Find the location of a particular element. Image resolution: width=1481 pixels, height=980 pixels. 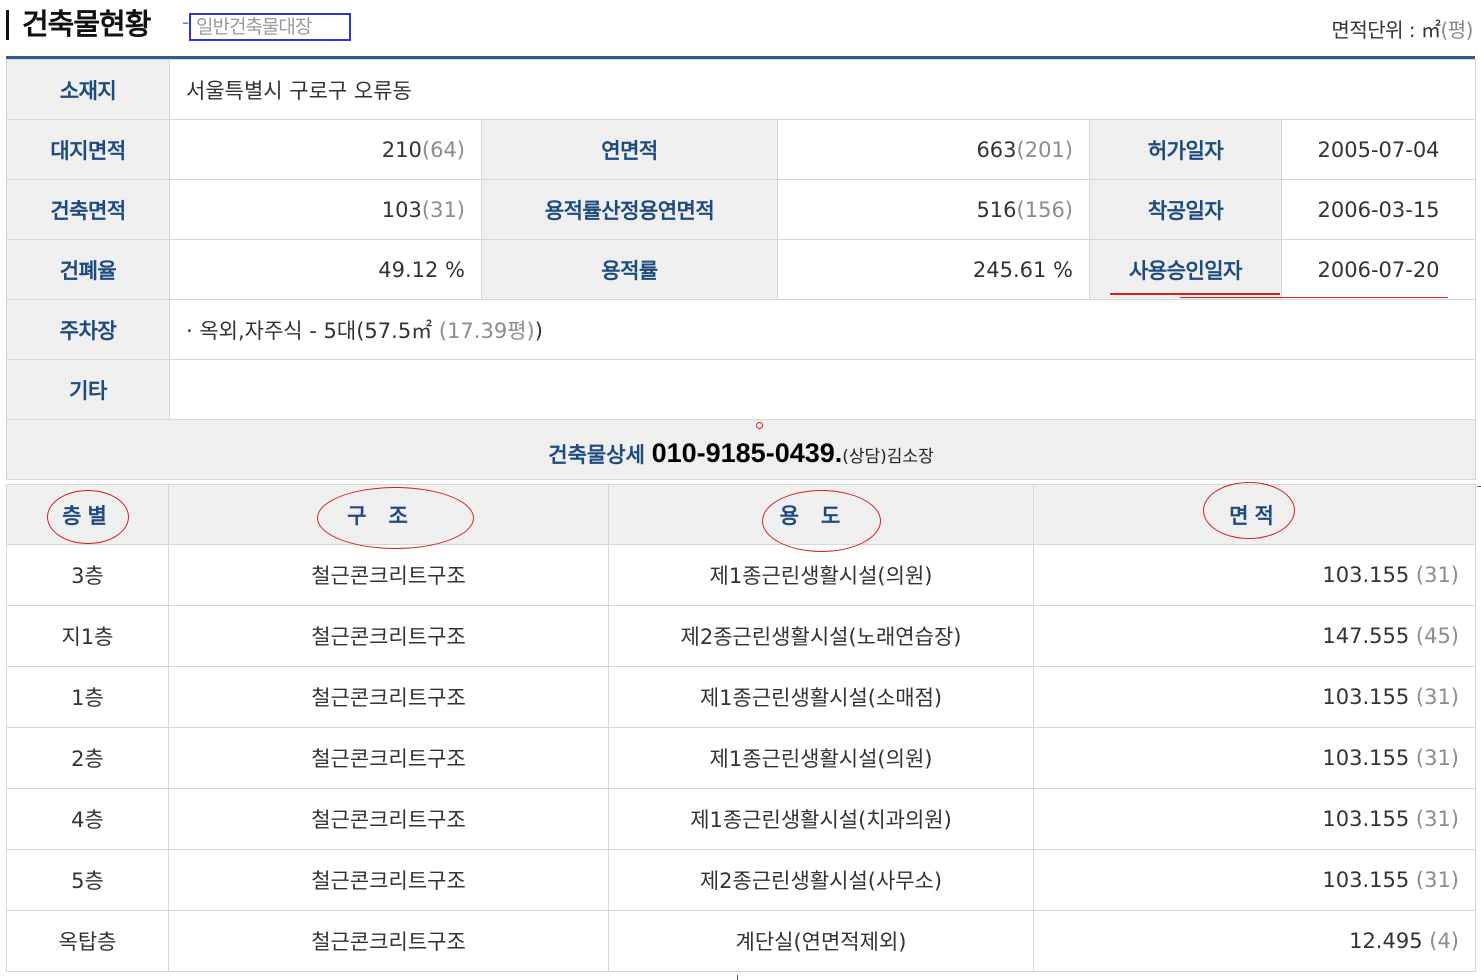

contact-note: (상담)김소장 is located at coordinates (888, 457).